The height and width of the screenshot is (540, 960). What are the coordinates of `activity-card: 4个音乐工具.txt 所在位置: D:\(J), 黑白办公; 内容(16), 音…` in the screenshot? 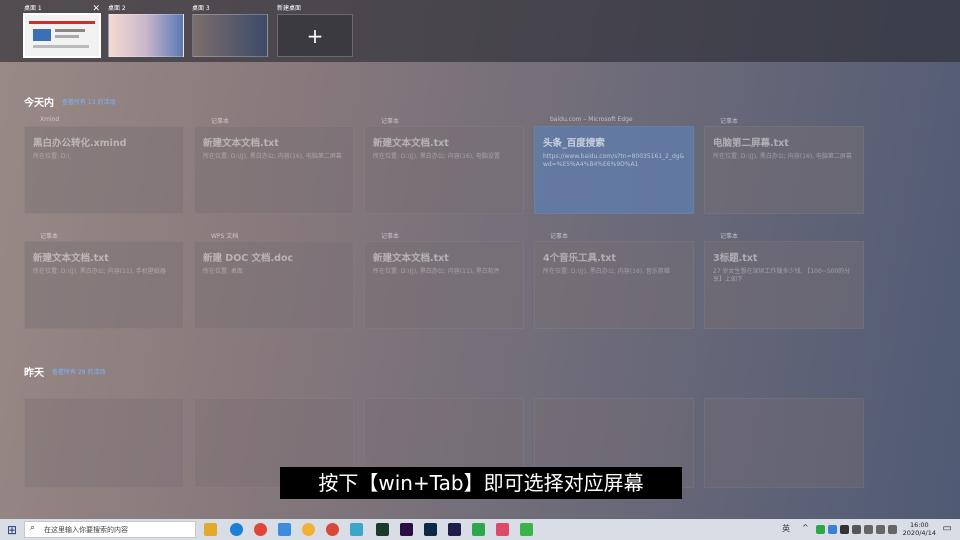 It's located at (614, 285).